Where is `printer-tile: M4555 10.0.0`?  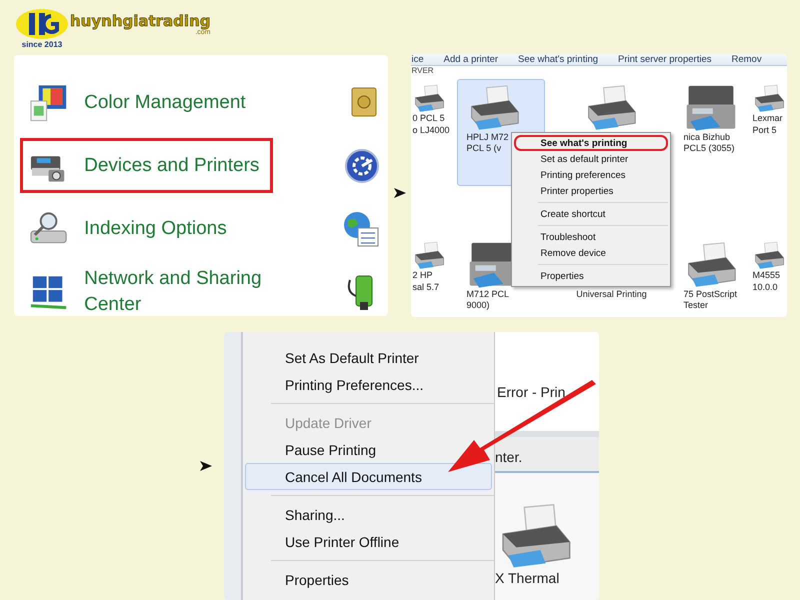
printer-tile: M4555 10.0.0 is located at coordinates (769, 276).